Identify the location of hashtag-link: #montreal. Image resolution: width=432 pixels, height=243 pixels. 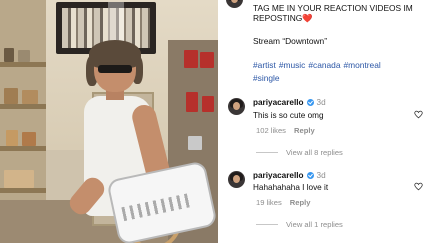
(361, 65).